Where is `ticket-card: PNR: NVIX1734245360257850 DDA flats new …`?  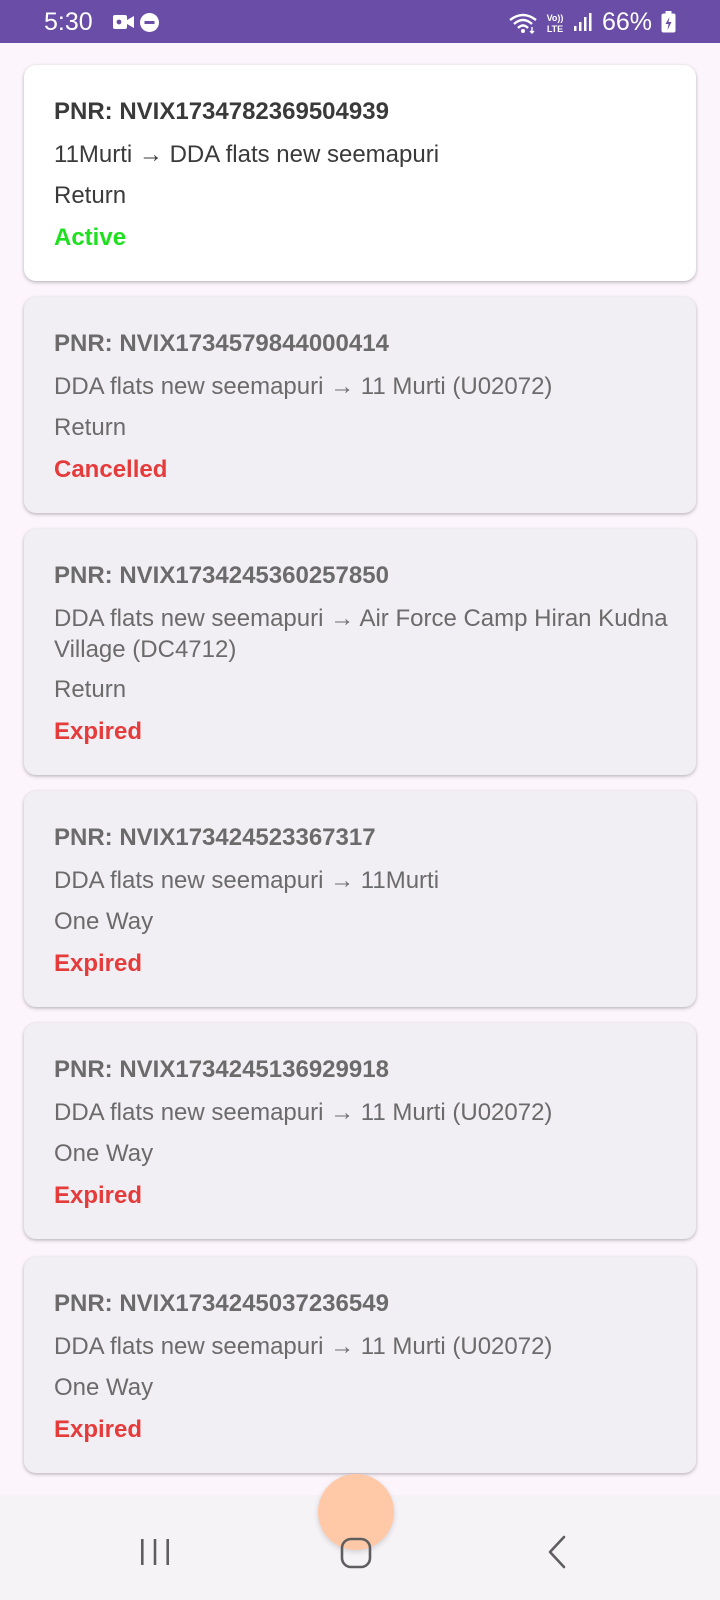
ticket-card: PNR: NVIX1734245360257850 DDA flats new … is located at coordinates (360, 652).